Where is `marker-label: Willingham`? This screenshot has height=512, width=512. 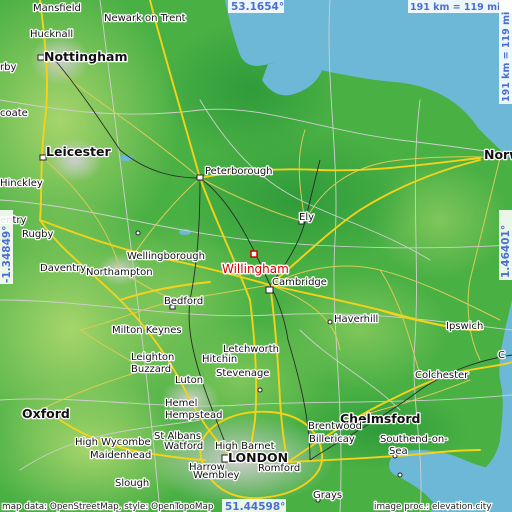 marker-label: Willingham is located at coordinates (255, 269).